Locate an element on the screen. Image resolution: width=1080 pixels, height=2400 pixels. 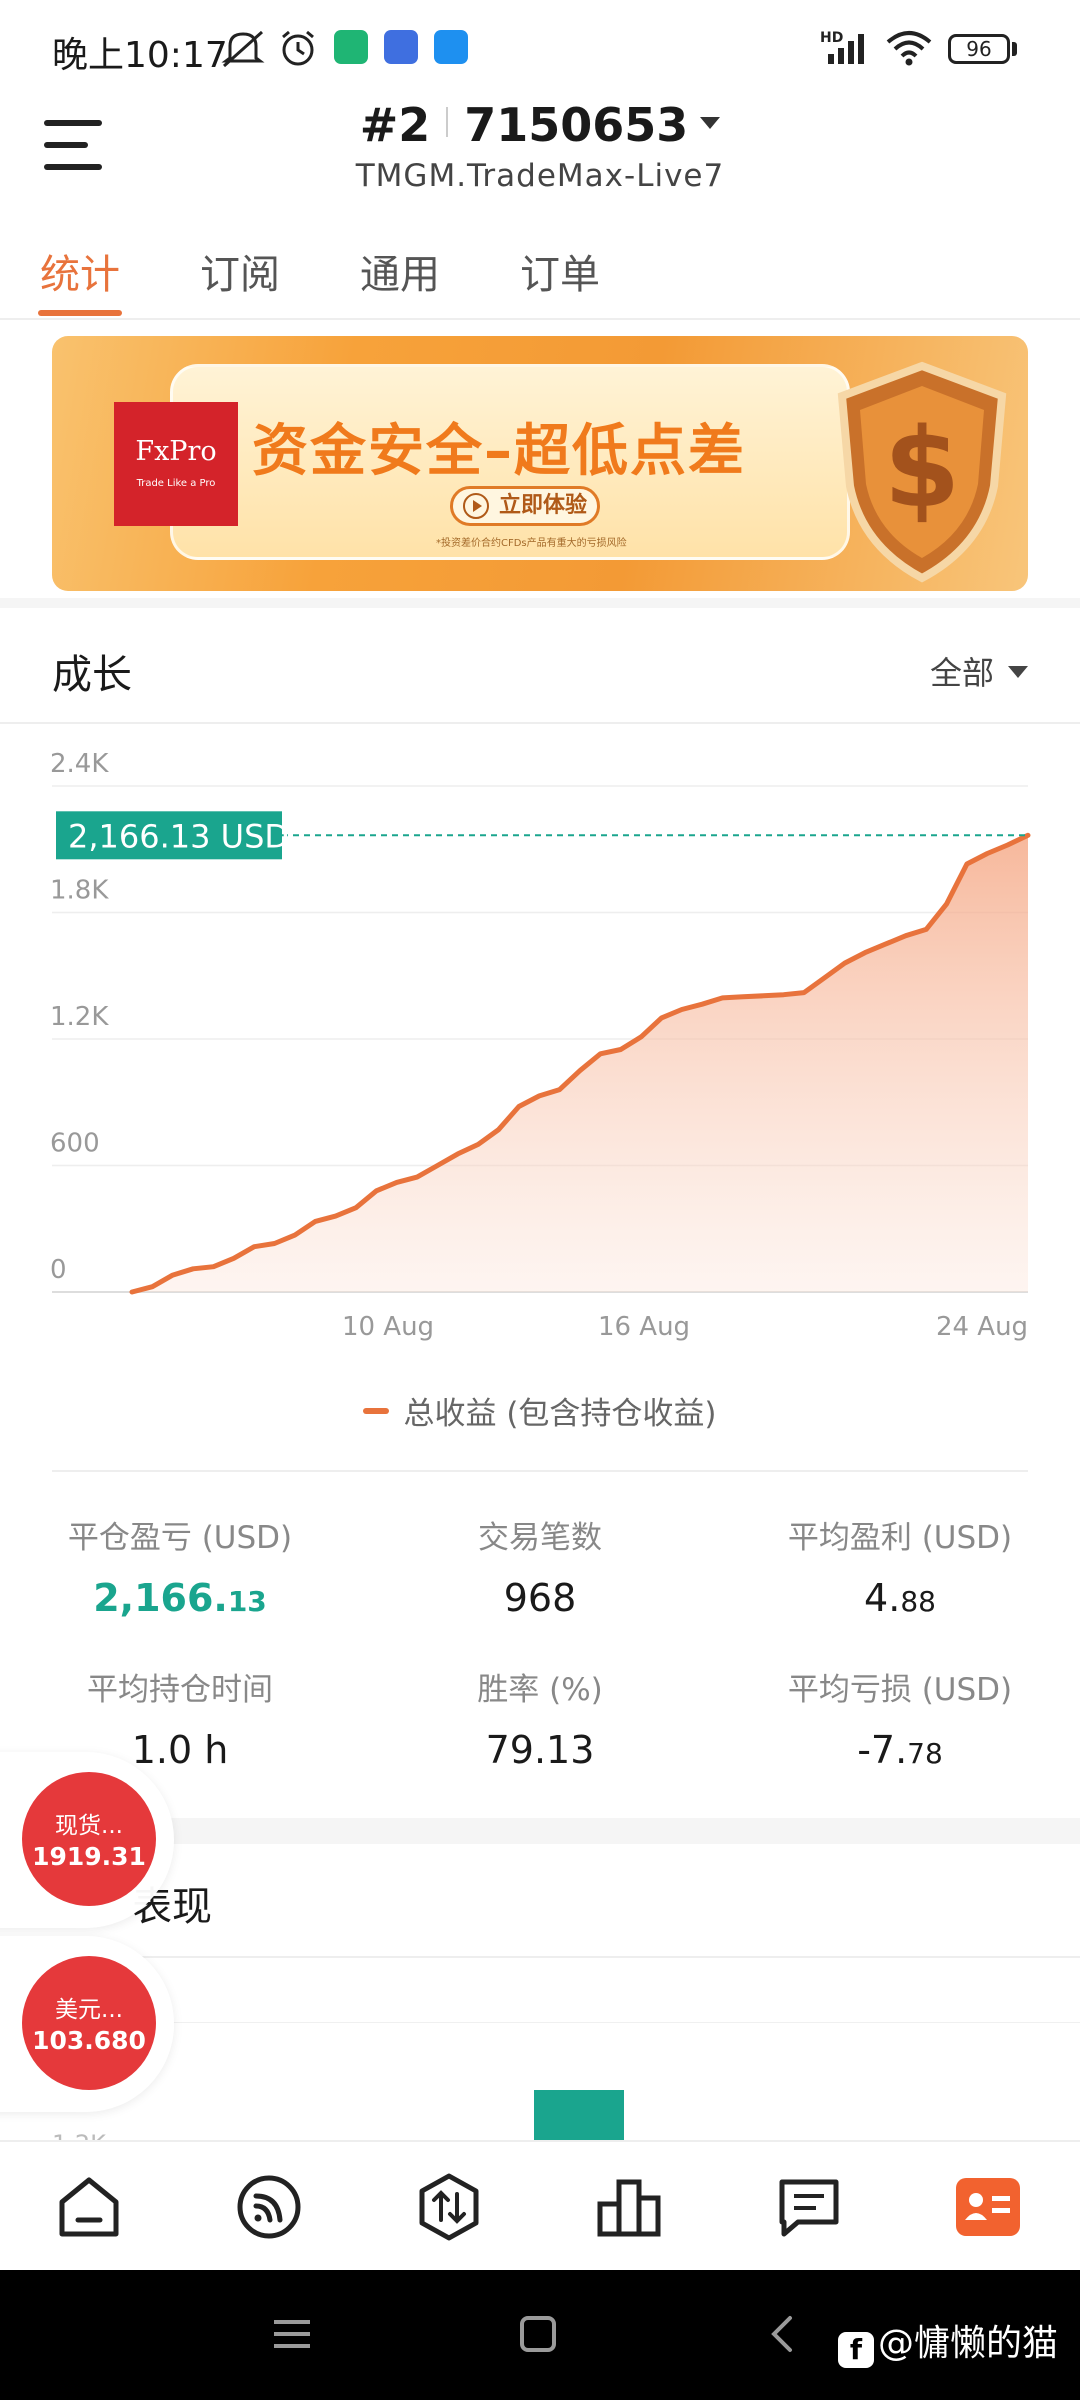
play-icon is located at coordinates (476, 506).